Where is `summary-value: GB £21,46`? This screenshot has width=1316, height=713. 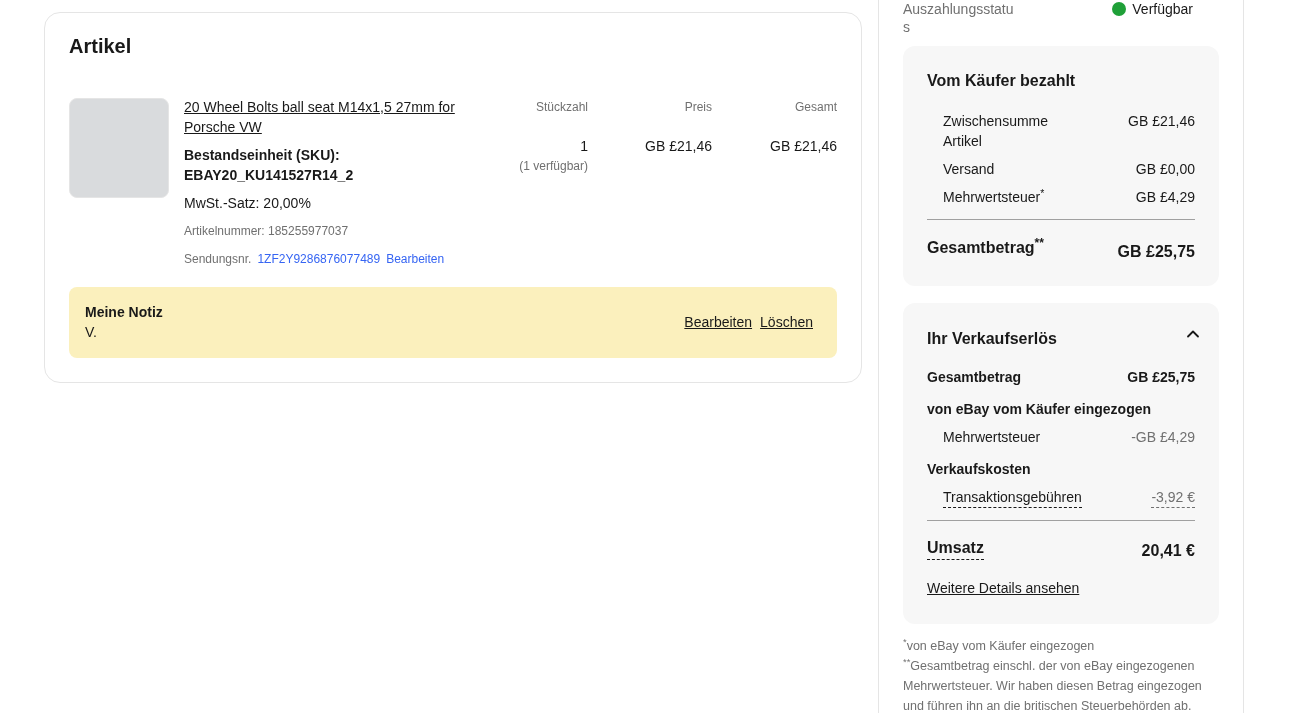
summary-value: GB £21,46 is located at coordinates (1161, 121).